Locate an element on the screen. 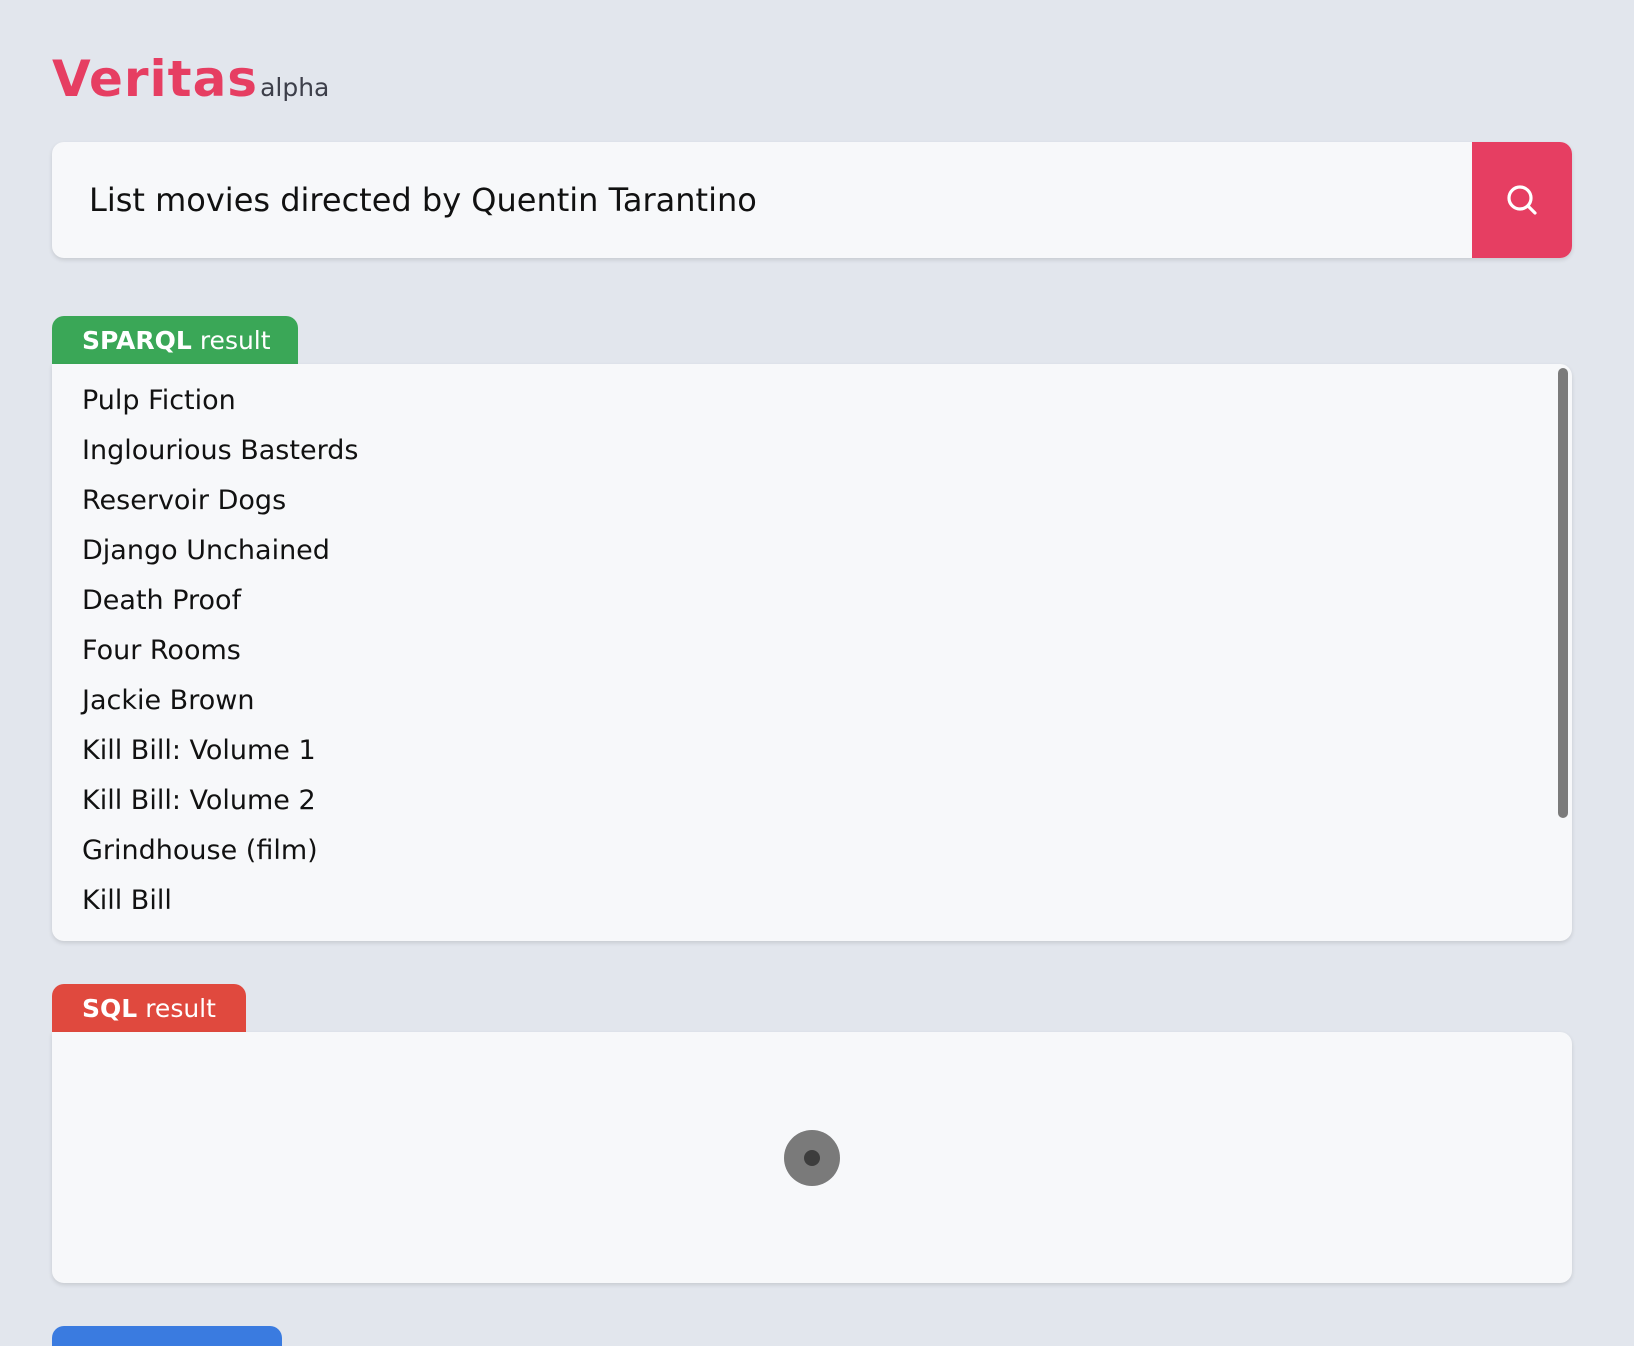 This screenshot has width=1634, height=1346. search-bar is located at coordinates (812, 200).